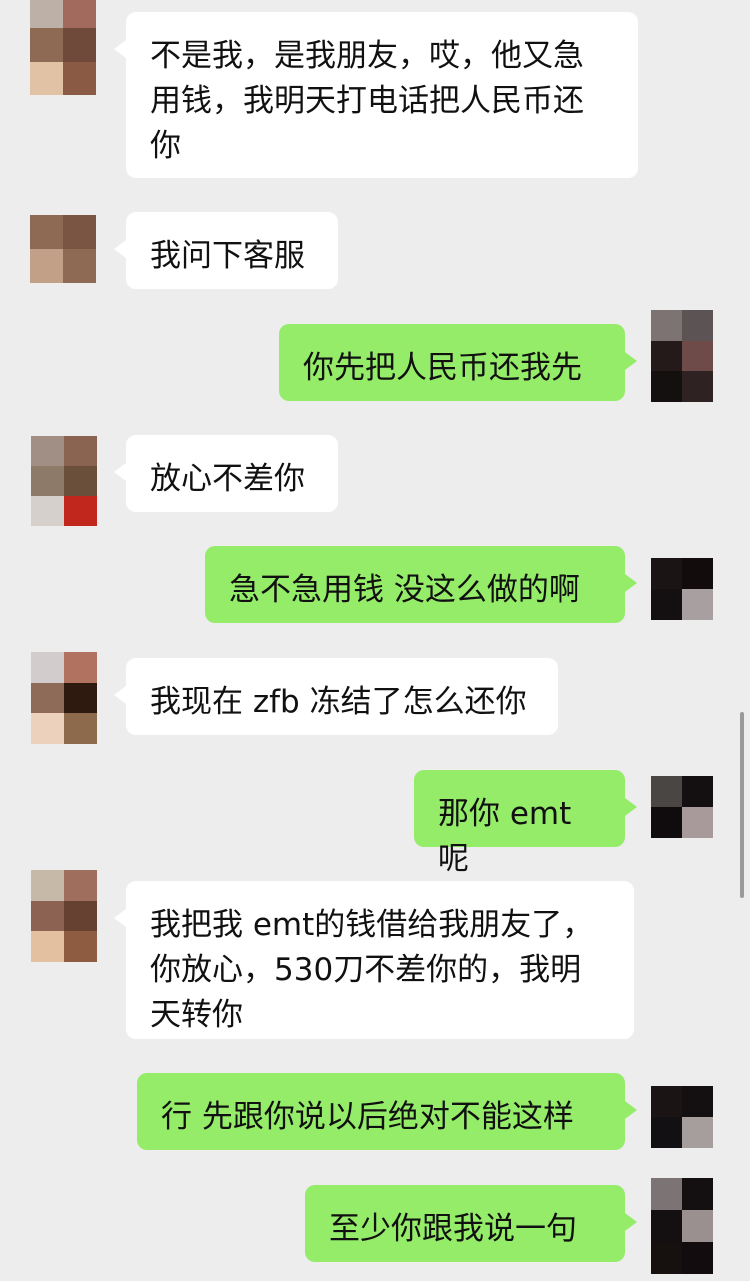 Image resolution: width=750 pixels, height=1281 pixels. I want to click on message-bubble-sent: 至少你跟我说一句, so click(471, 1223).